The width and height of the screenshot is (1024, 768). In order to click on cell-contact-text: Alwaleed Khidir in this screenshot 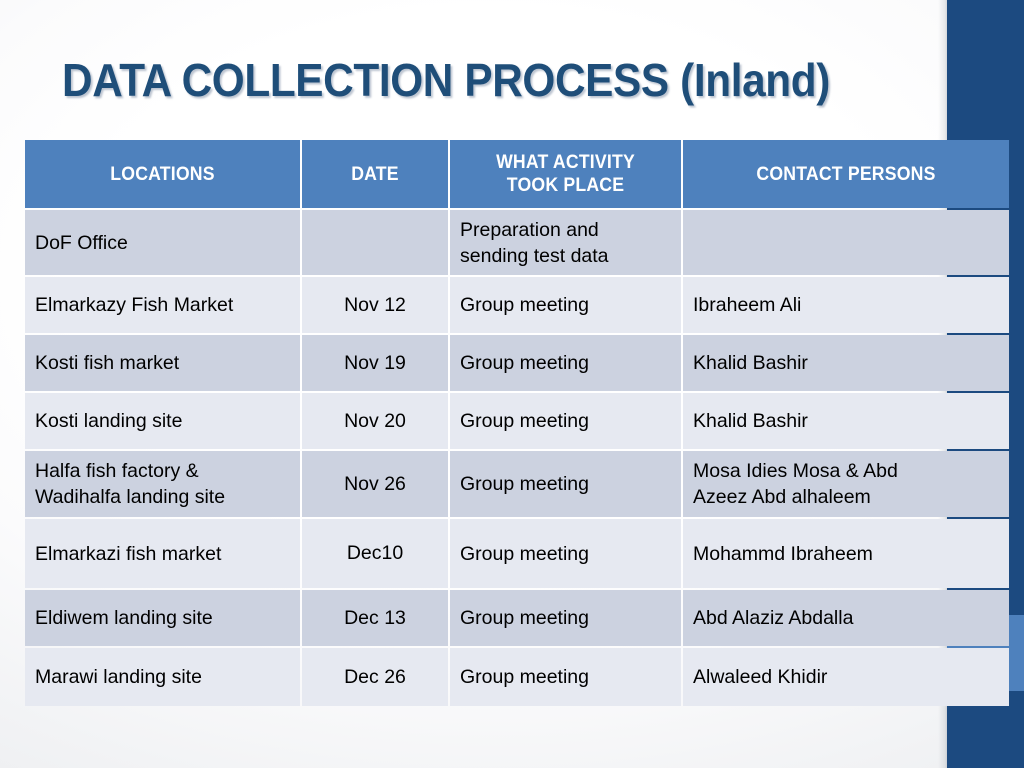, I will do `click(760, 677)`.